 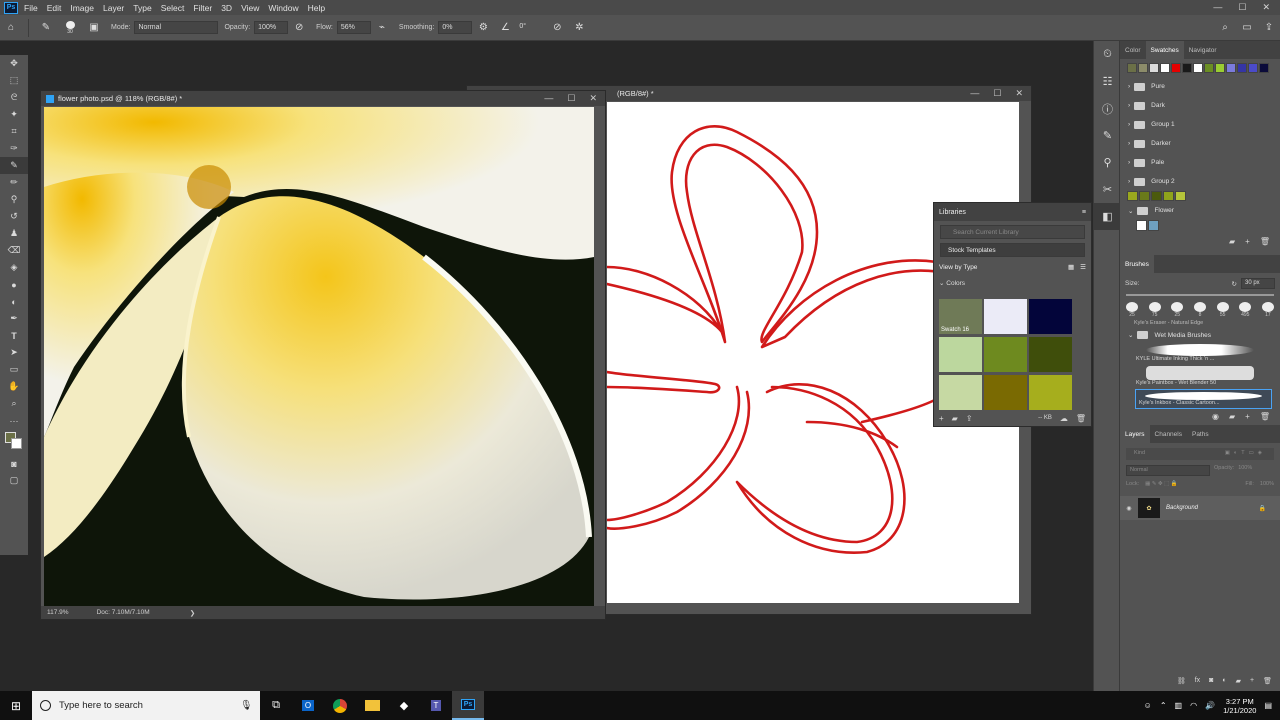 I want to click on tab-channels: Channels, so click(x=1168, y=434).